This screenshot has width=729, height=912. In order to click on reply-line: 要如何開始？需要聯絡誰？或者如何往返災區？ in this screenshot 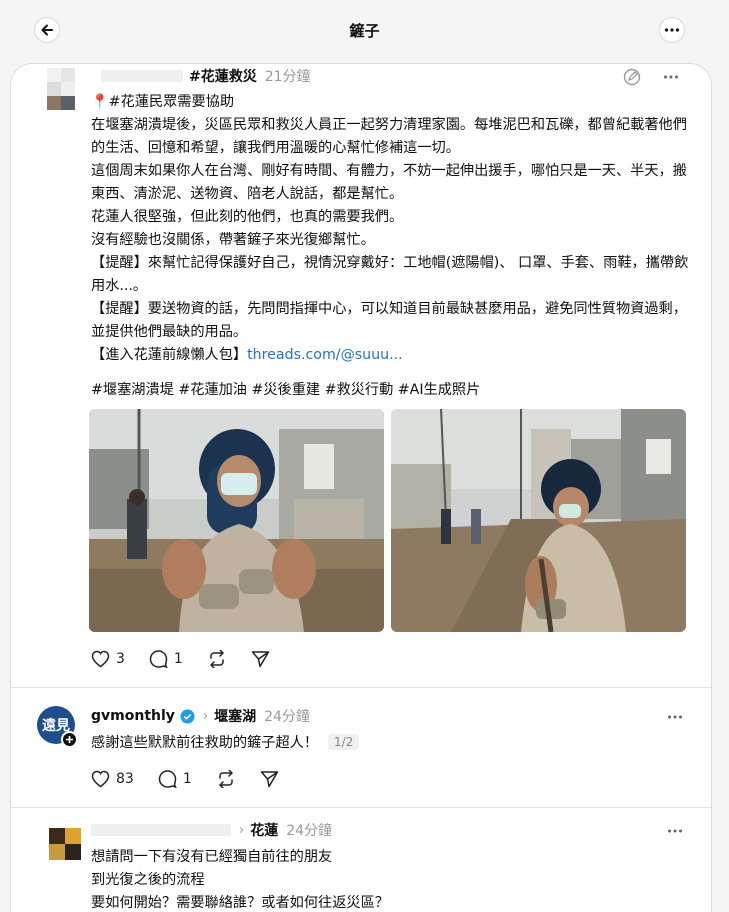, I will do `click(240, 903)`.